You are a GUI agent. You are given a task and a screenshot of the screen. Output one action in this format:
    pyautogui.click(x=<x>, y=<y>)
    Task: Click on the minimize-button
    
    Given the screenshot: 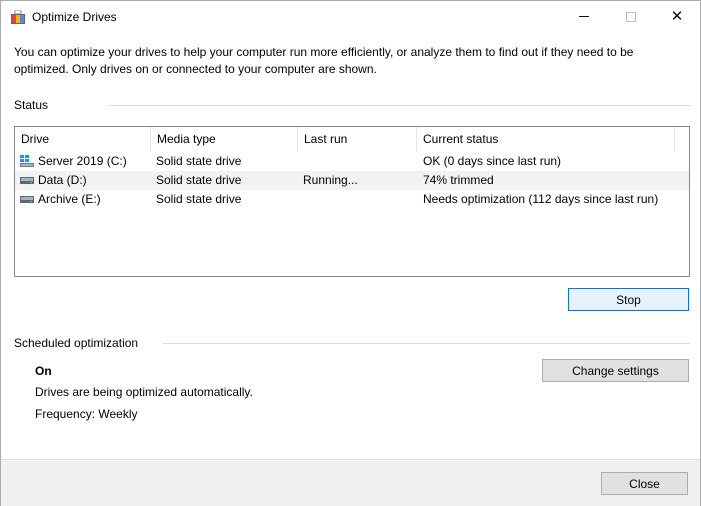 What is the action you would take?
    pyautogui.click(x=584, y=16)
    